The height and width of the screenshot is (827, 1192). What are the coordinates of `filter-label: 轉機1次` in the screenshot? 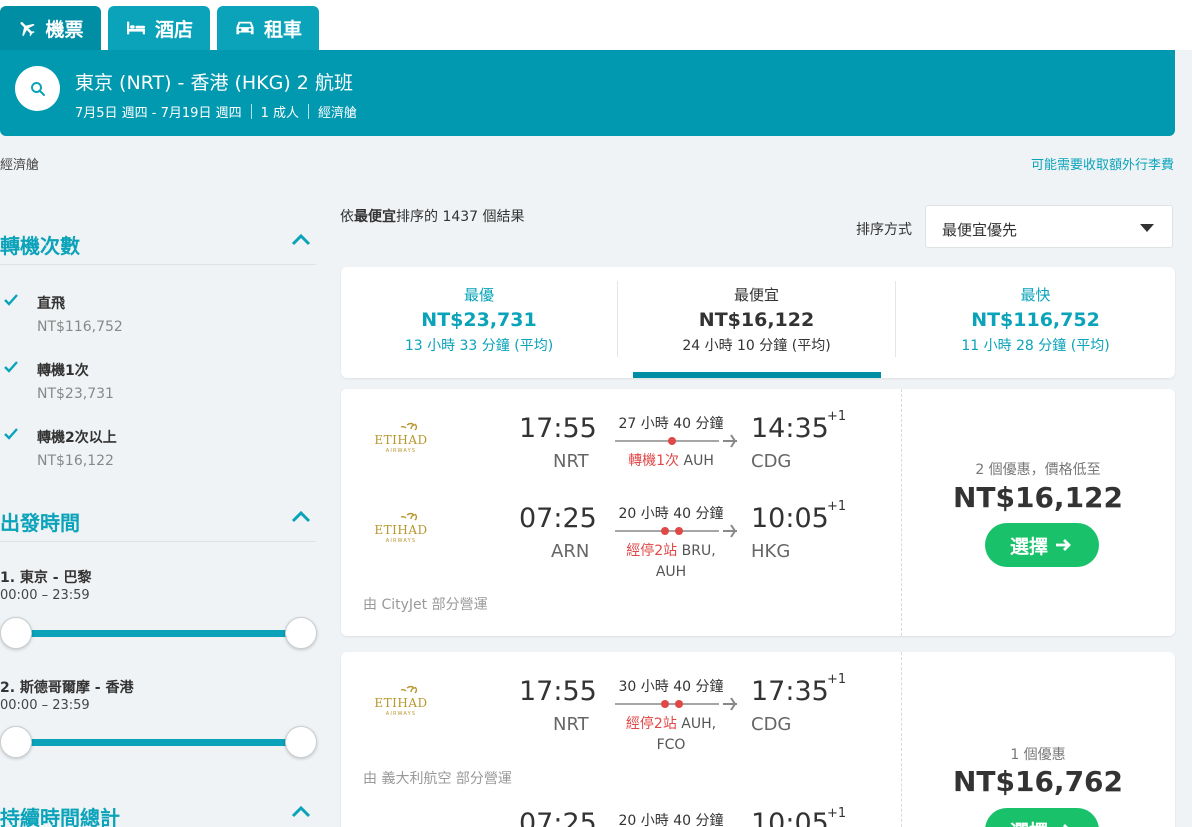 It's located at (63, 371).